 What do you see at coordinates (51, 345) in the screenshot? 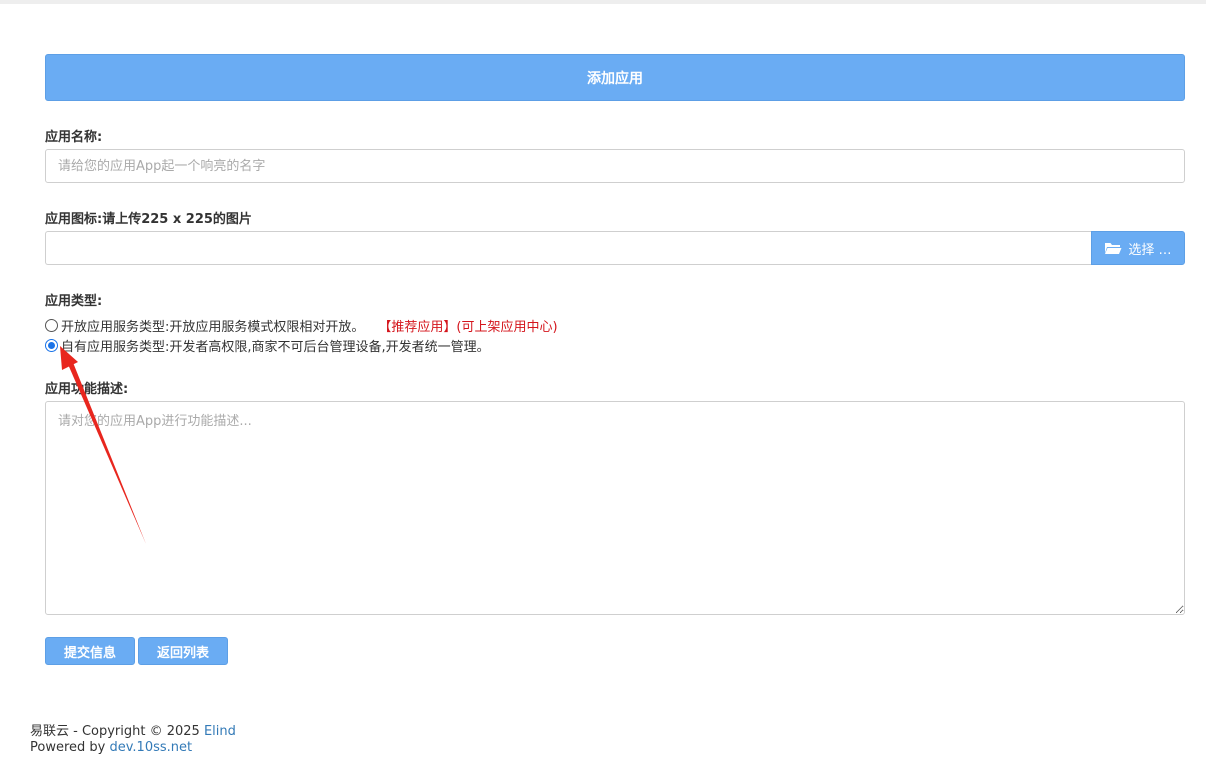
I see `radio-own` at bounding box center [51, 345].